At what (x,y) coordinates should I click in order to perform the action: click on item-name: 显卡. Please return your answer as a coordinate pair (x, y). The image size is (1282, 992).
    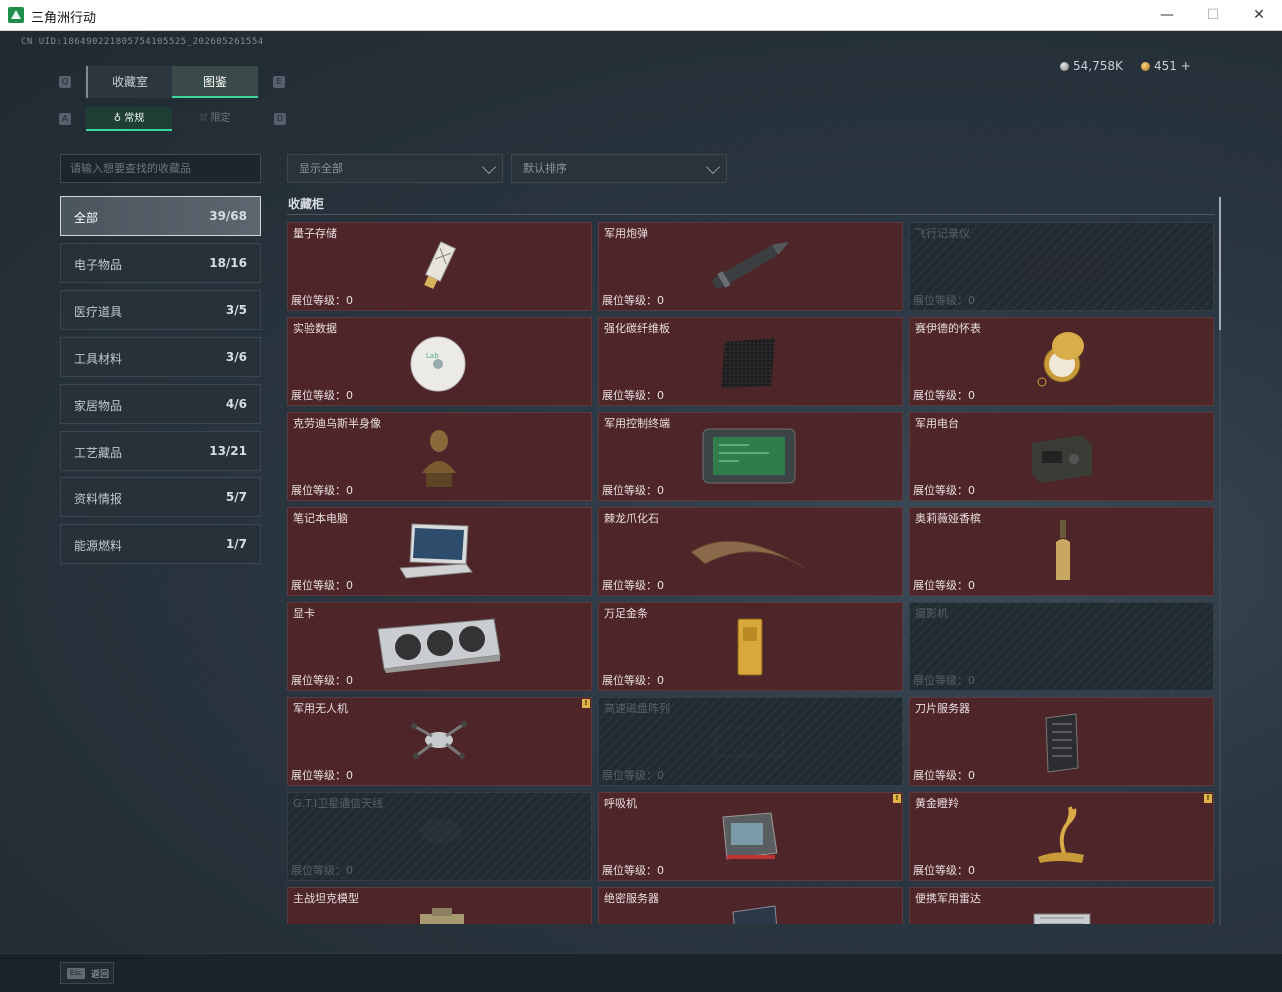
    Looking at the image, I should click on (304, 613).